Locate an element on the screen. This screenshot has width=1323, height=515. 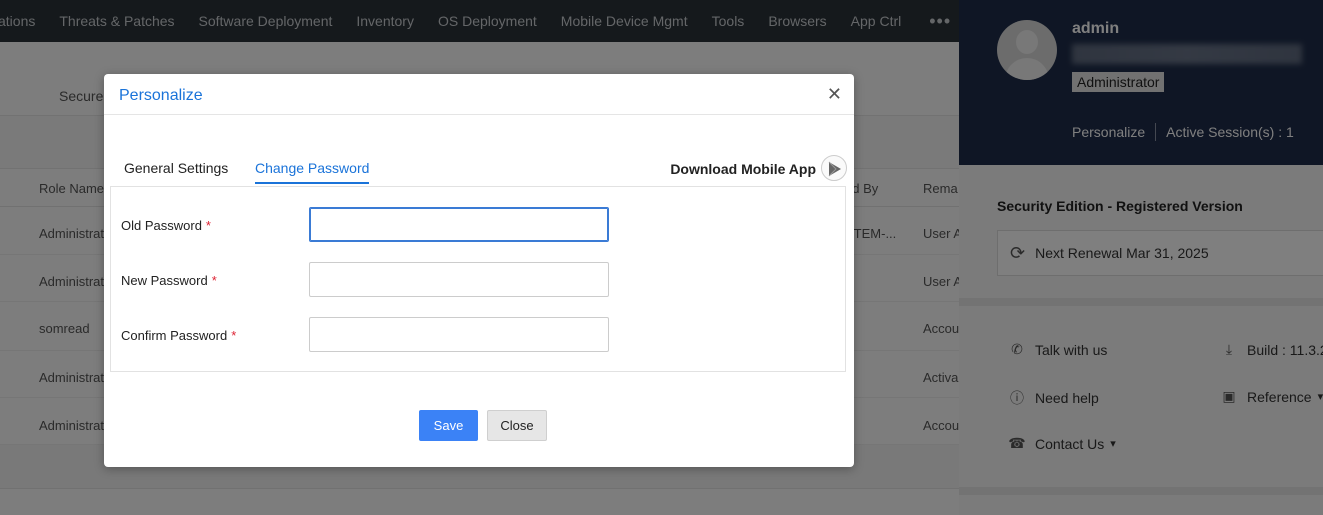
confirm-password-label: Confirm Password * is located at coordinates (178, 335).